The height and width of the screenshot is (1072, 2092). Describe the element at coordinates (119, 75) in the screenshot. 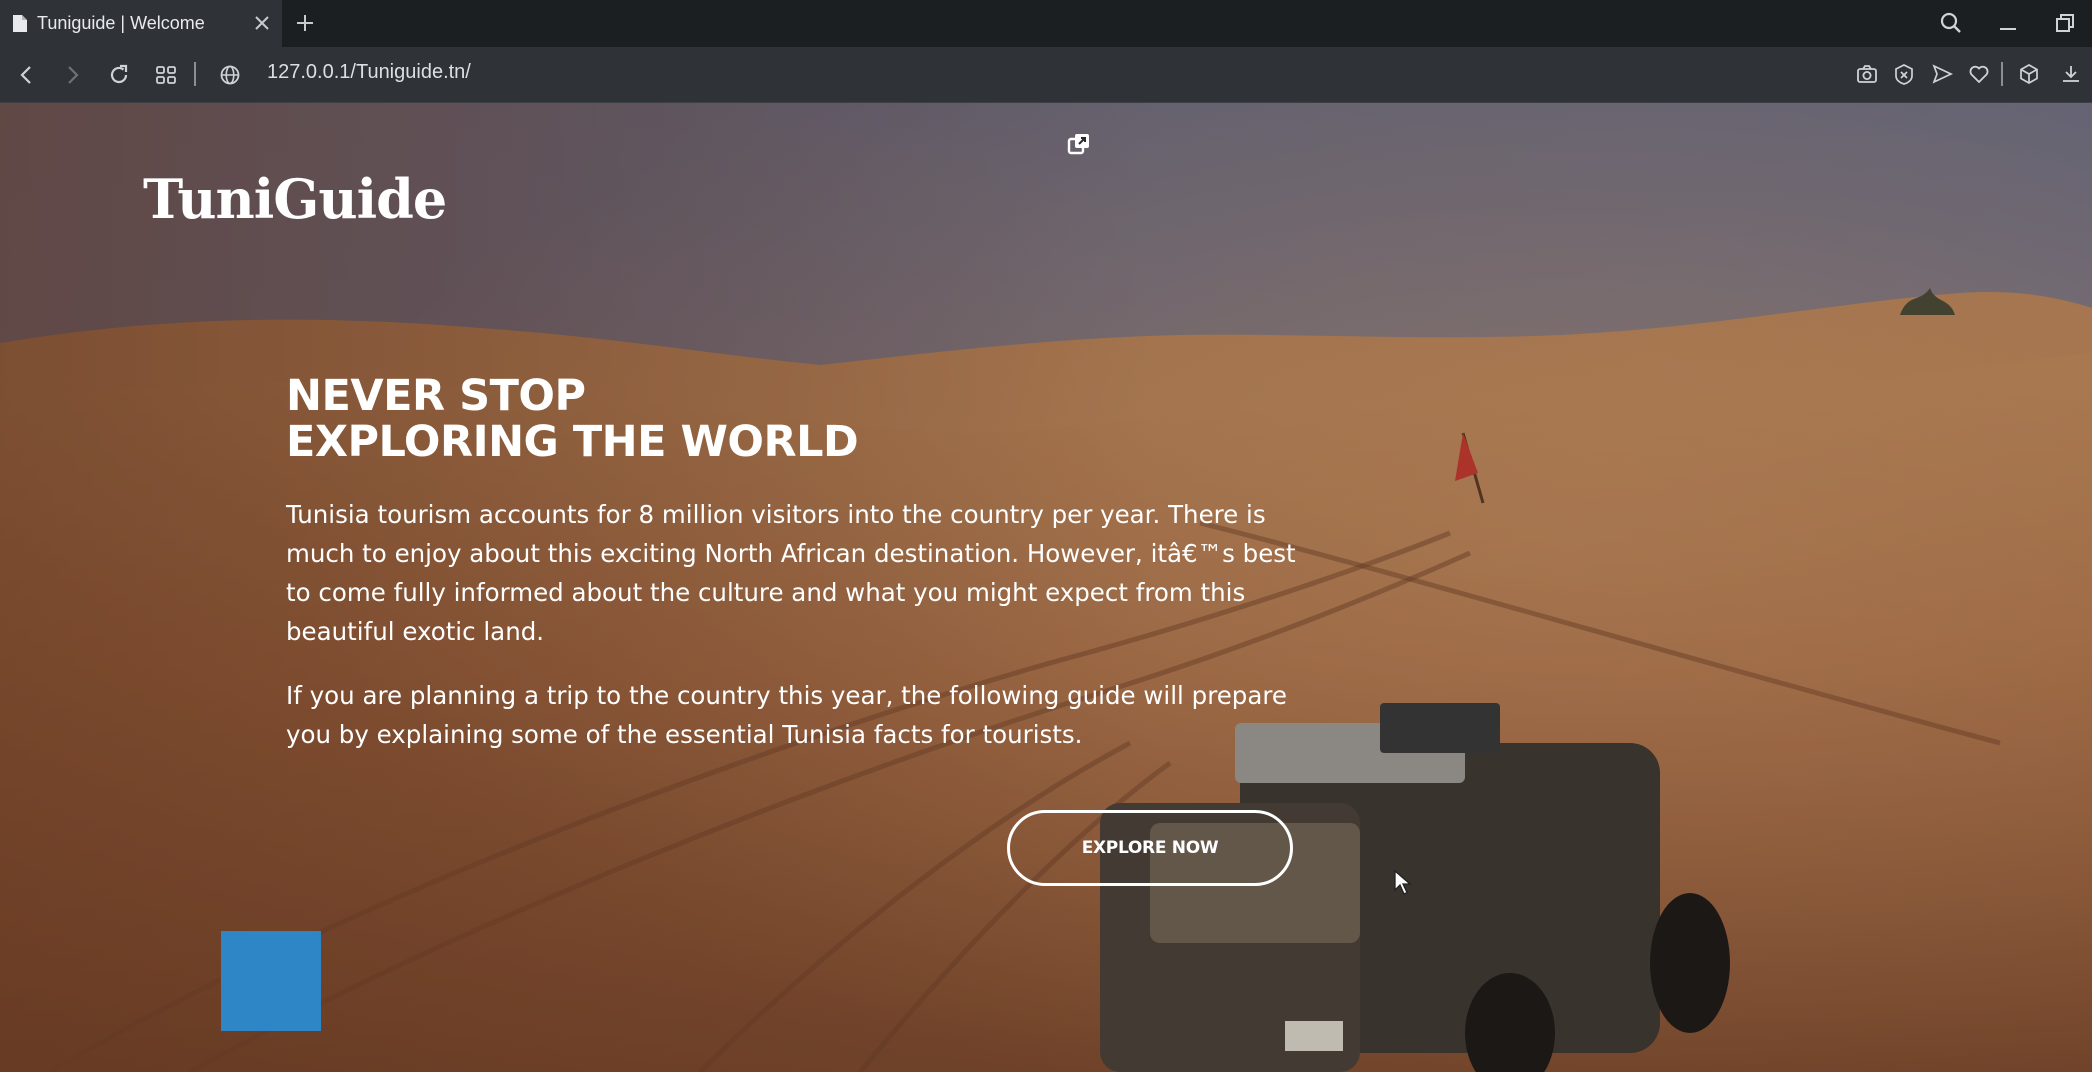

I see `reload-icon` at that location.